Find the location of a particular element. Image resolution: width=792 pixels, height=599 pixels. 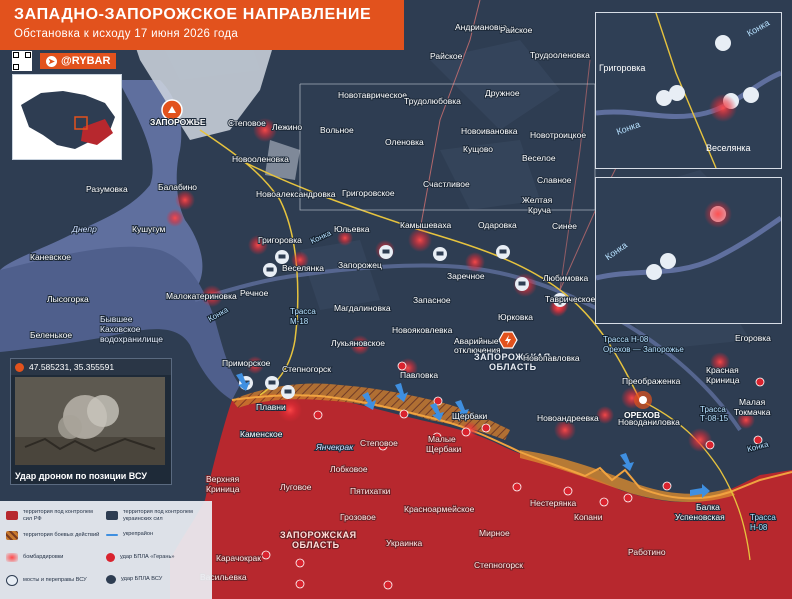

town-label: ЗАПОРОЖЬЕ is located at coordinates (178, 122).